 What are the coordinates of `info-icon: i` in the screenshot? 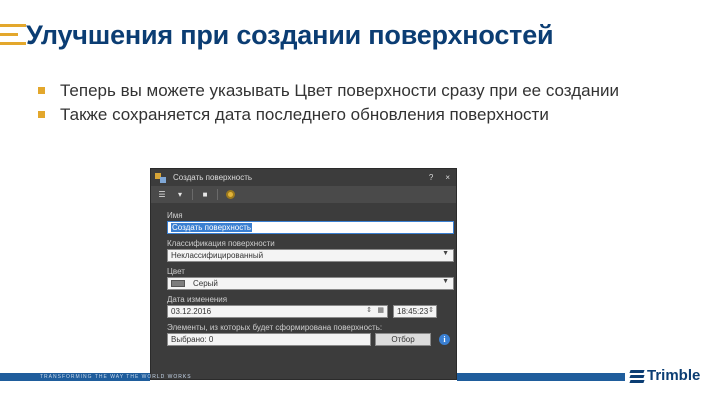 It's located at (444, 339).